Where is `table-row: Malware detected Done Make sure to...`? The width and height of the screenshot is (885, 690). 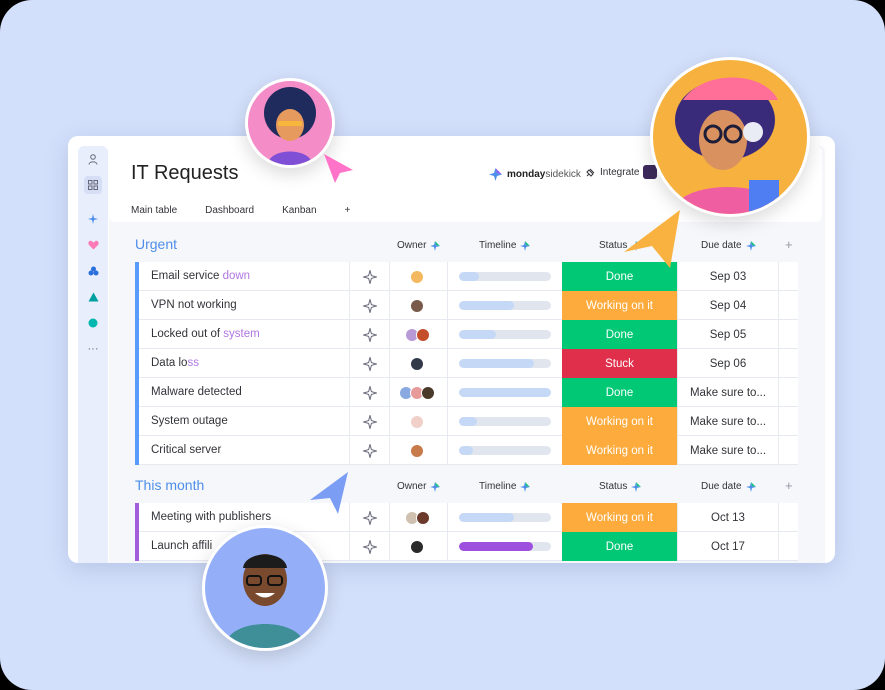
table-row: Malware detected Done Make sure to... is located at coordinates (466, 392).